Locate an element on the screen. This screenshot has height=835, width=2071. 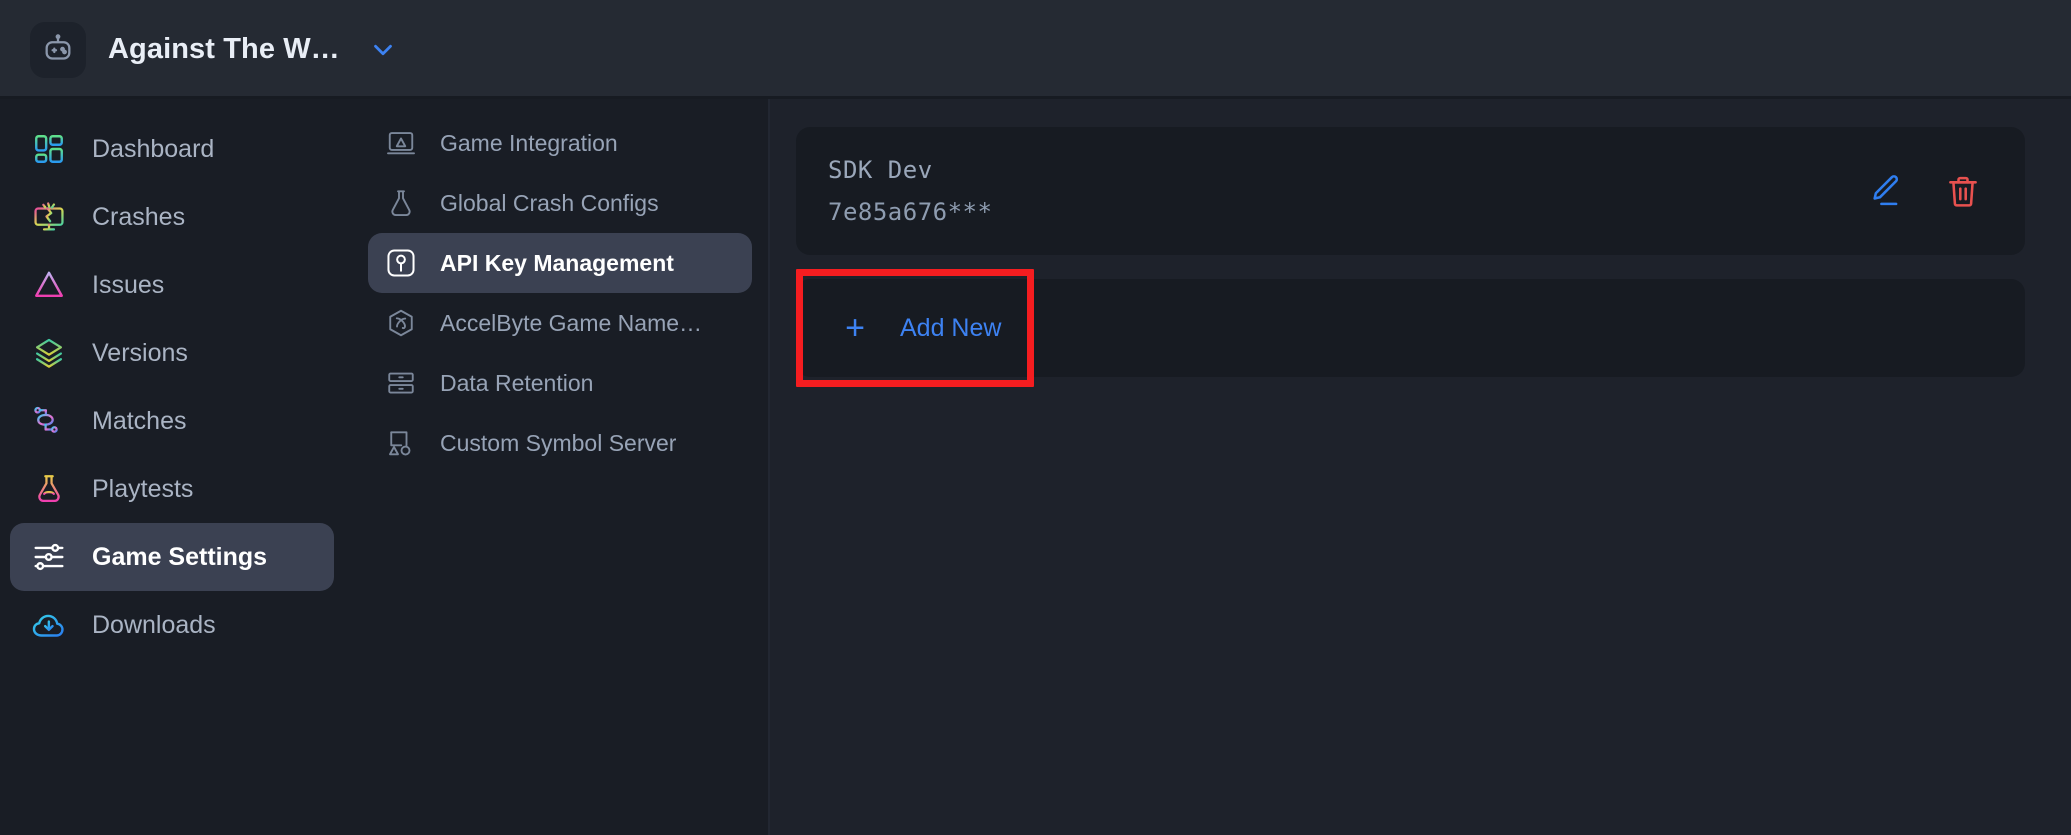
sidebar-item-playtests: Playtests is located at coordinates (172, 489).